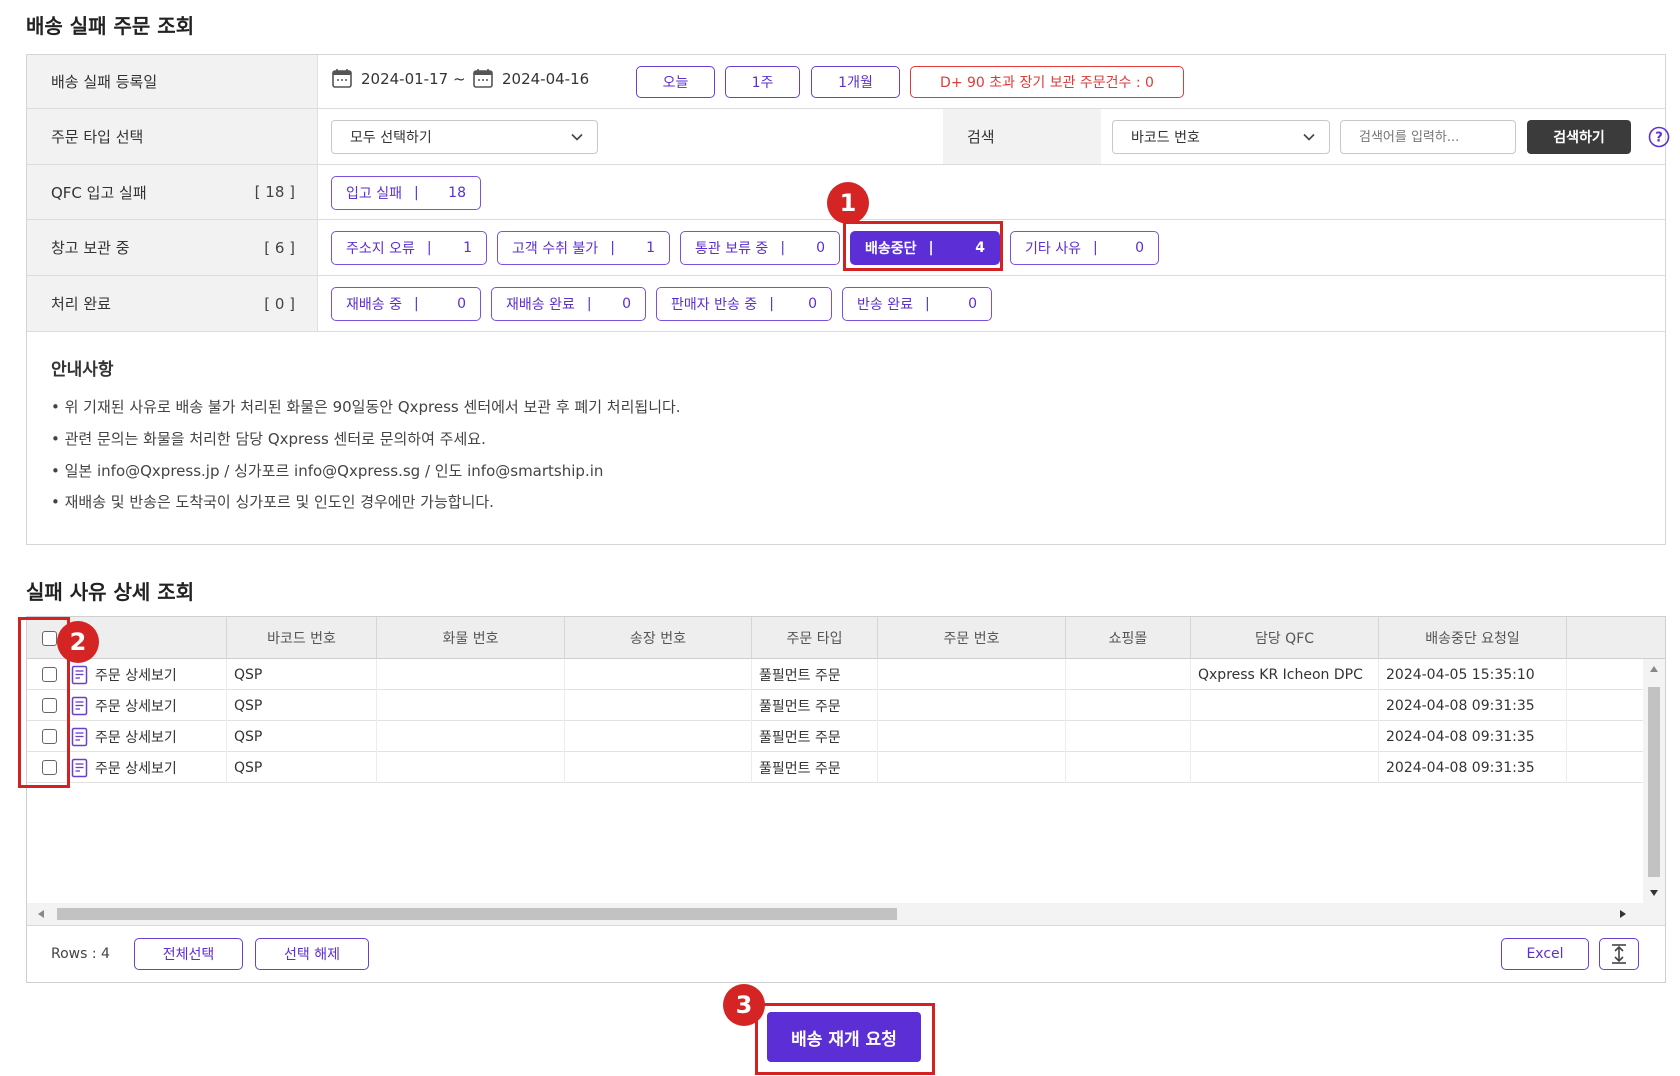 Image resolution: width=1680 pixels, height=1076 pixels. Describe the element at coordinates (1165, 138) in the screenshot. I see `search-field-value: 바코드 번호` at that location.